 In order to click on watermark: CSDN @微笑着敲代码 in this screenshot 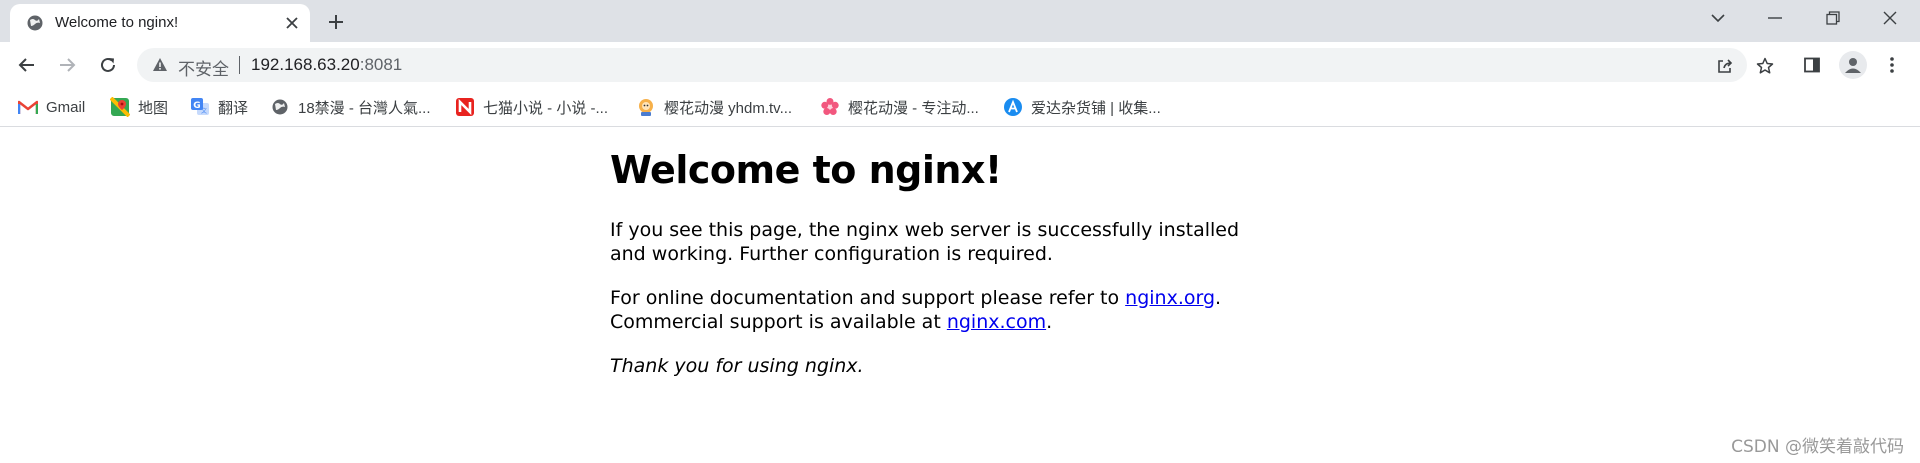, I will do `click(1817, 447)`.